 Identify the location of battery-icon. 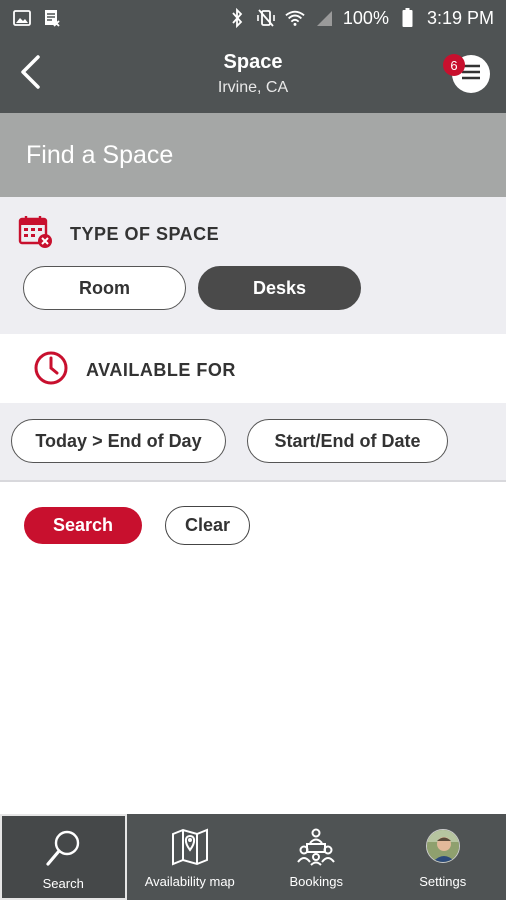
(408, 18).